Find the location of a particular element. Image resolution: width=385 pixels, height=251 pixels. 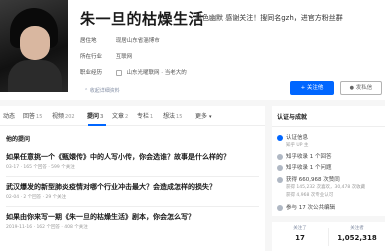

following-count: 17 is located at coordinates (300, 238).